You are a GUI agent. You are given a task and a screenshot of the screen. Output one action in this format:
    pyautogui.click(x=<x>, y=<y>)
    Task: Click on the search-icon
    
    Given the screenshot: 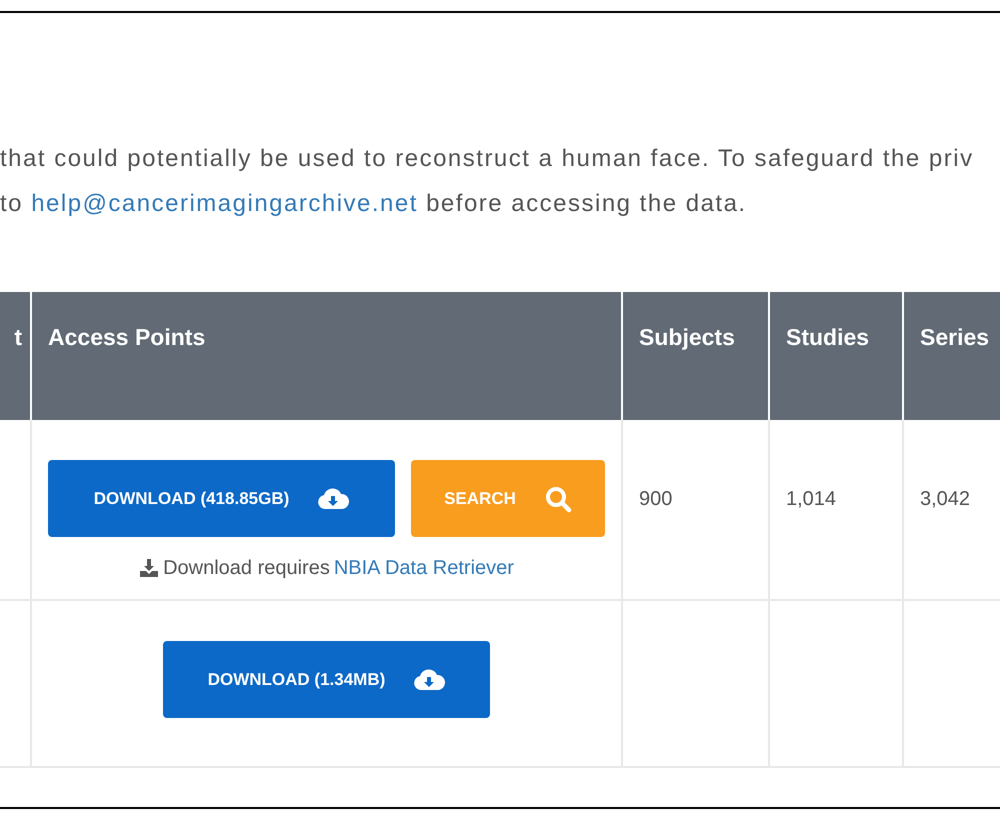 What is the action you would take?
    pyautogui.click(x=558, y=498)
    